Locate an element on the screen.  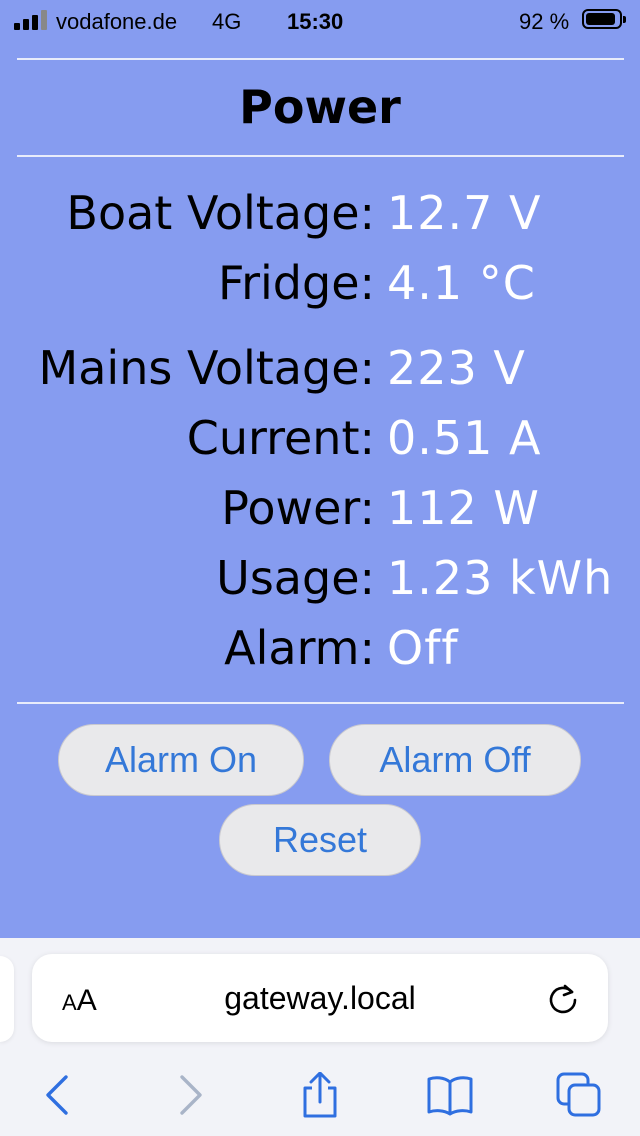
divider-top is located at coordinates (320, 59).